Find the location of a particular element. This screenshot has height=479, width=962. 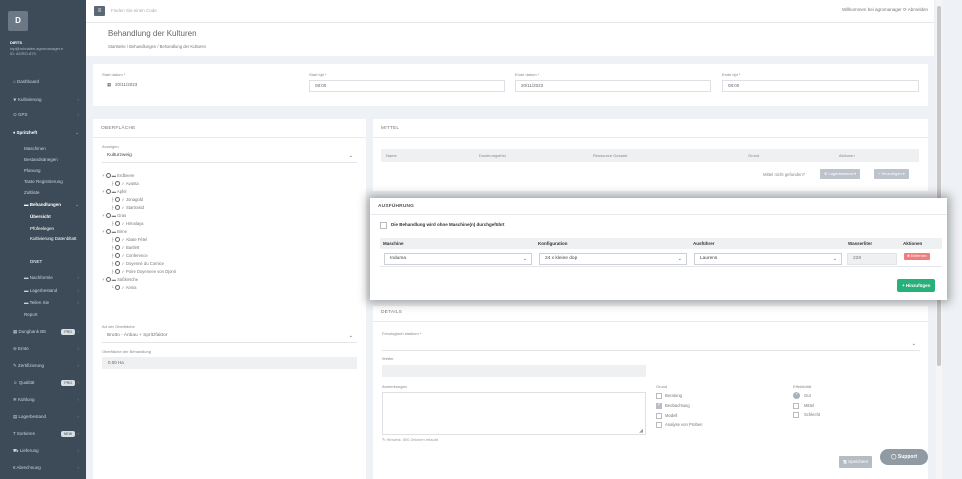

tree-node: + ▬ Birne is located at coordinates (114, 231).